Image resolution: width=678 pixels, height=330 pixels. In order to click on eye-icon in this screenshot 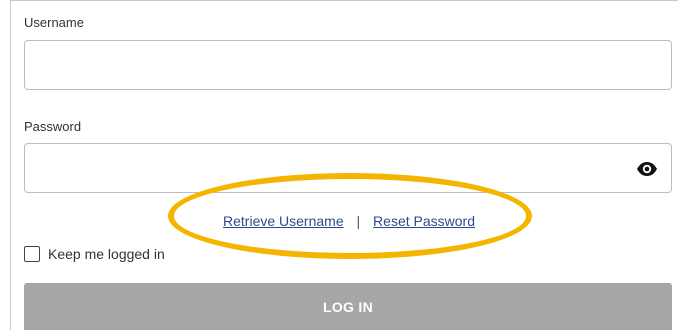, I will do `click(647, 169)`.